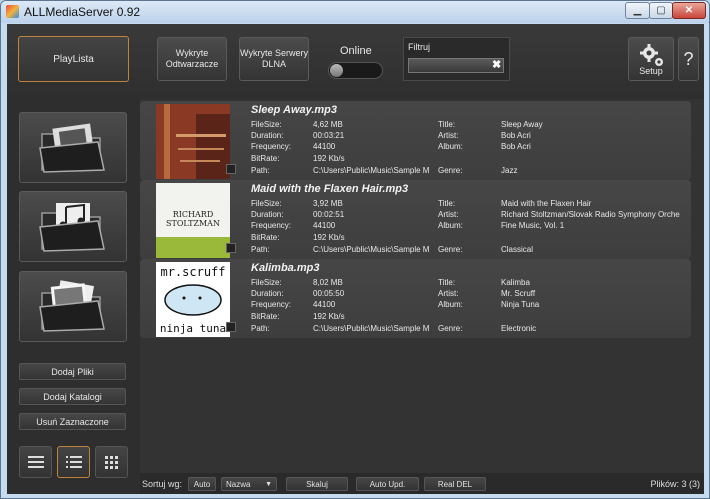  I want to click on filesize-value: 4,62 MB, so click(328, 124).